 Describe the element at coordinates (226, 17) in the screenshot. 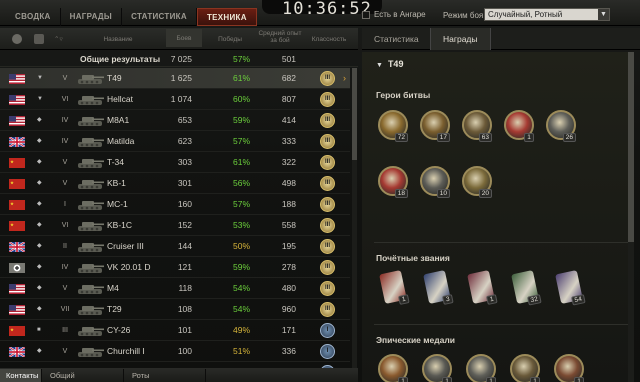

I see `tab-vehicles: Техника` at that location.